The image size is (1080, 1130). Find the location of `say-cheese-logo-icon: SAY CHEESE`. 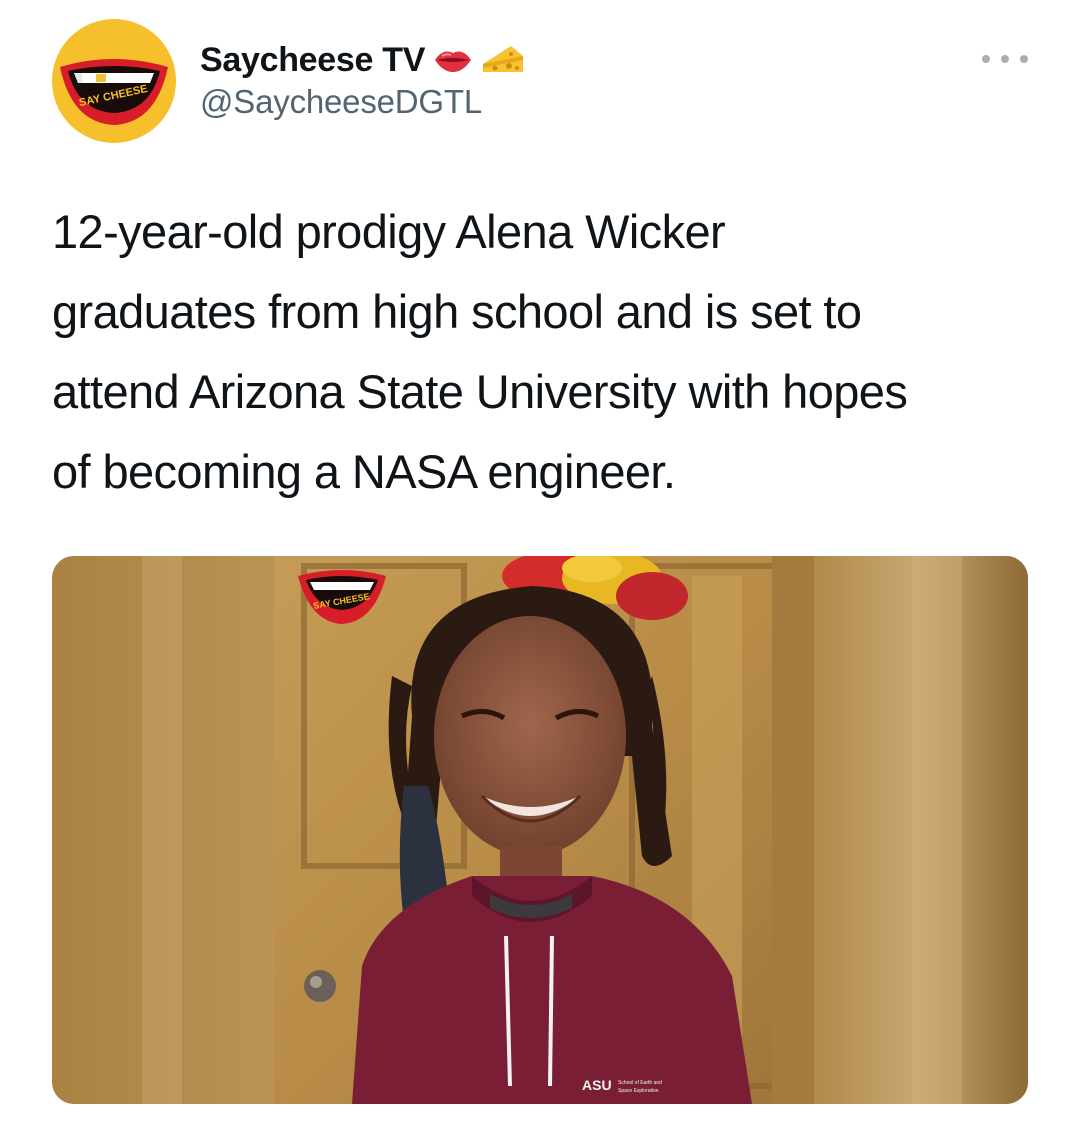

say-cheese-logo-icon: SAY CHEESE is located at coordinates (114, 81).